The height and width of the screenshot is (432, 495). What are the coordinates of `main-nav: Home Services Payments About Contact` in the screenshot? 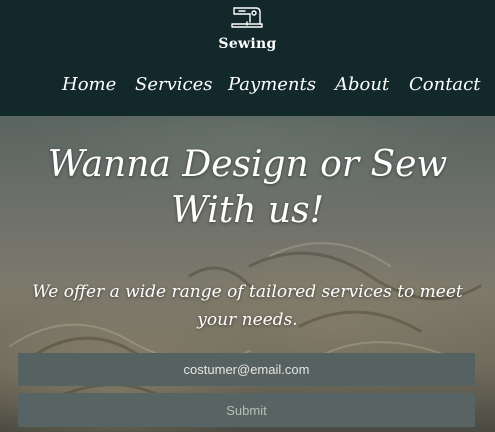 It's located at (247, 89).